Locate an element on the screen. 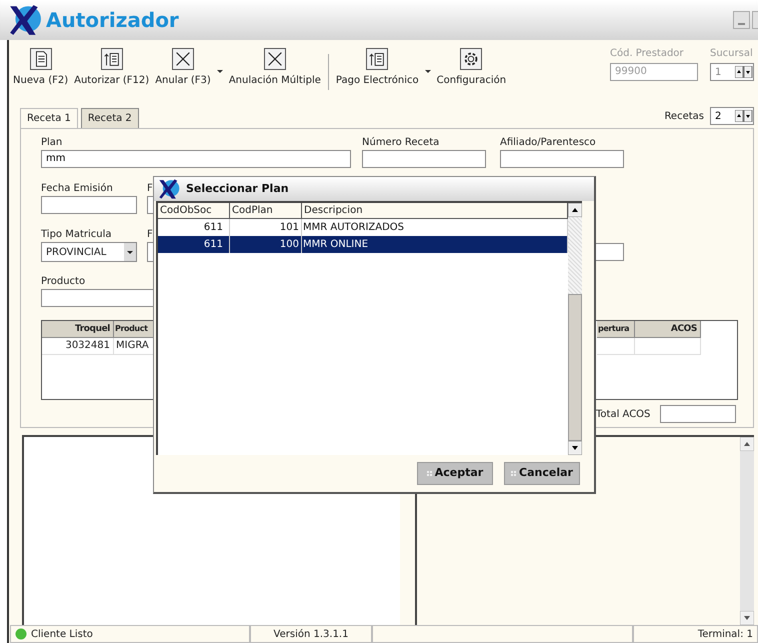 This screenshot has width=758, height=643. column-header: Descripcion is located at coordinates (435, 211).